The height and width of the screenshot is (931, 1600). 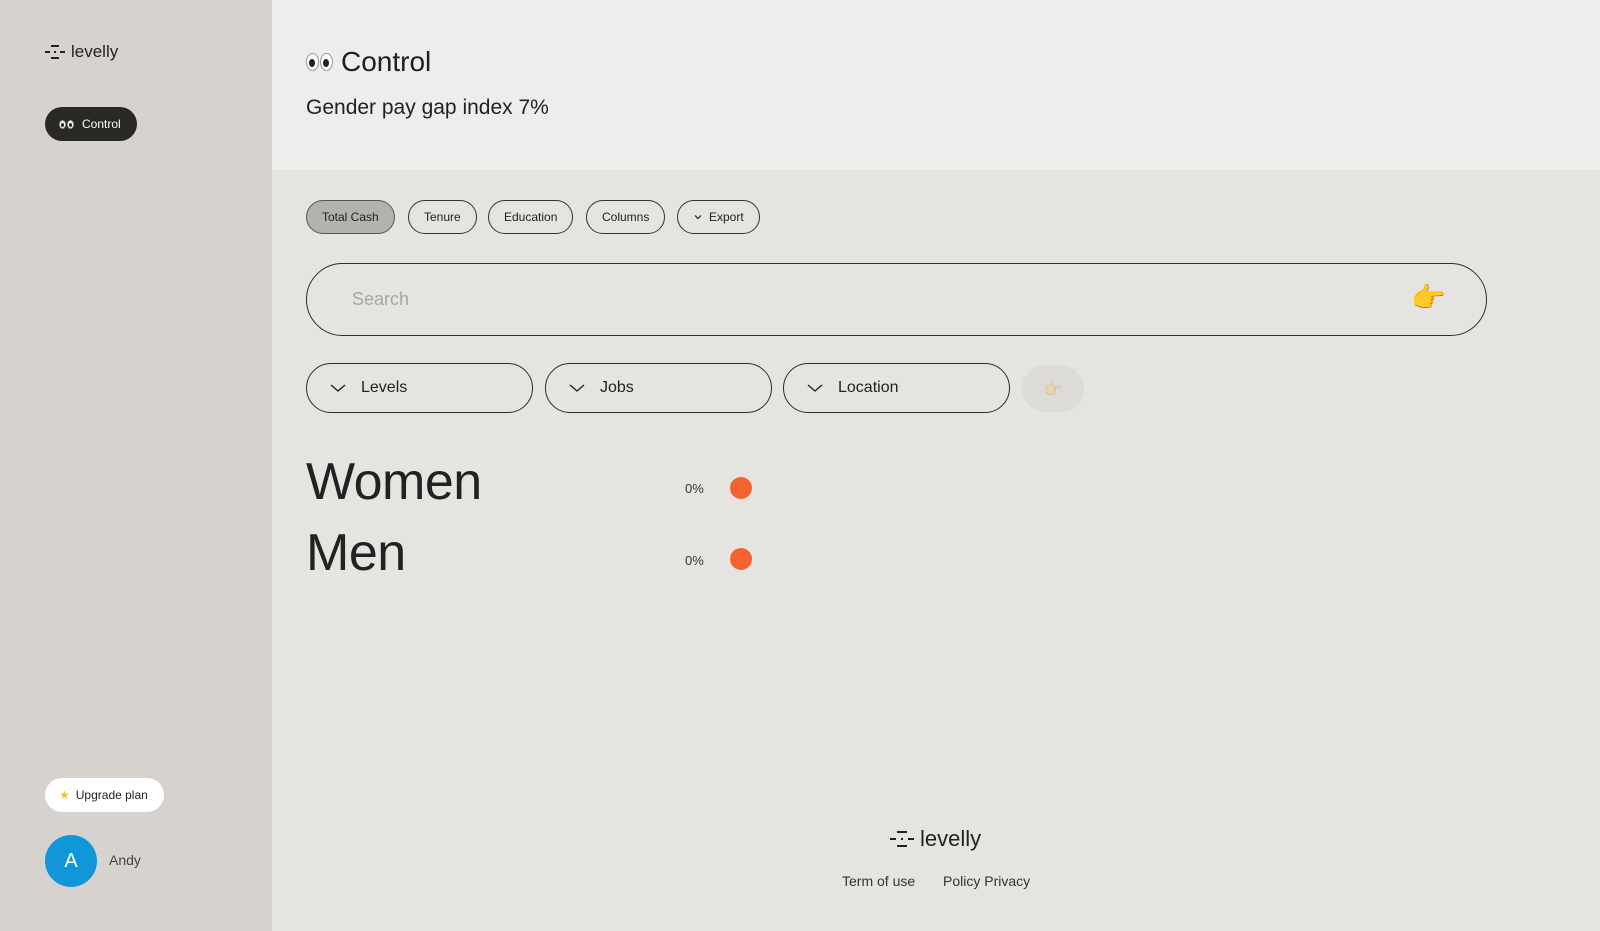 What do you see at coordinates (951, 838) in the screenshot?
I see `footer-brand-name: levelly` at bounding box center [951, 838].